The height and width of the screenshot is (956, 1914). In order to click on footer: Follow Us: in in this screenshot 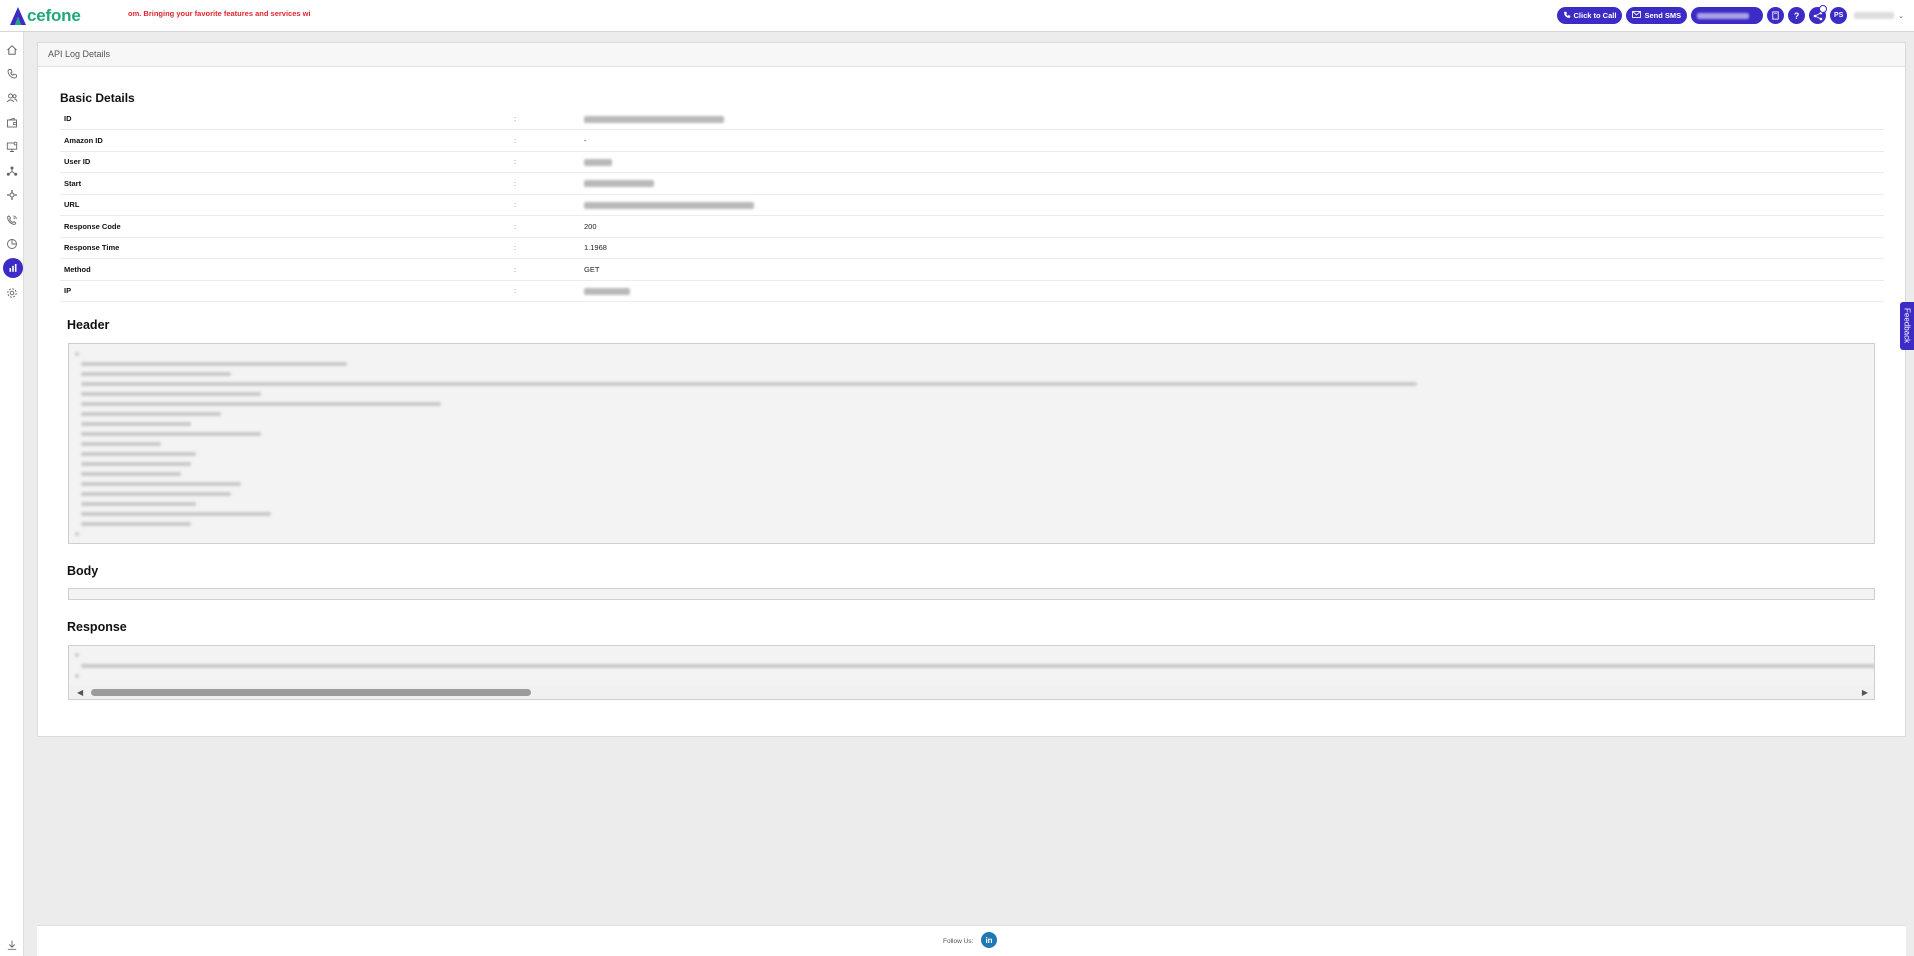, I will do `click(971, 940)`.